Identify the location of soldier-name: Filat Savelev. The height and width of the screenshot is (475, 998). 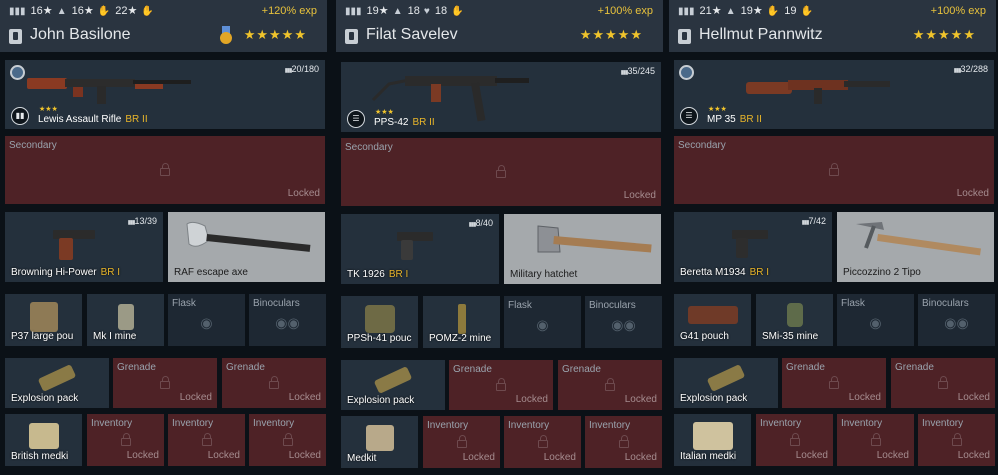
(412, 34).